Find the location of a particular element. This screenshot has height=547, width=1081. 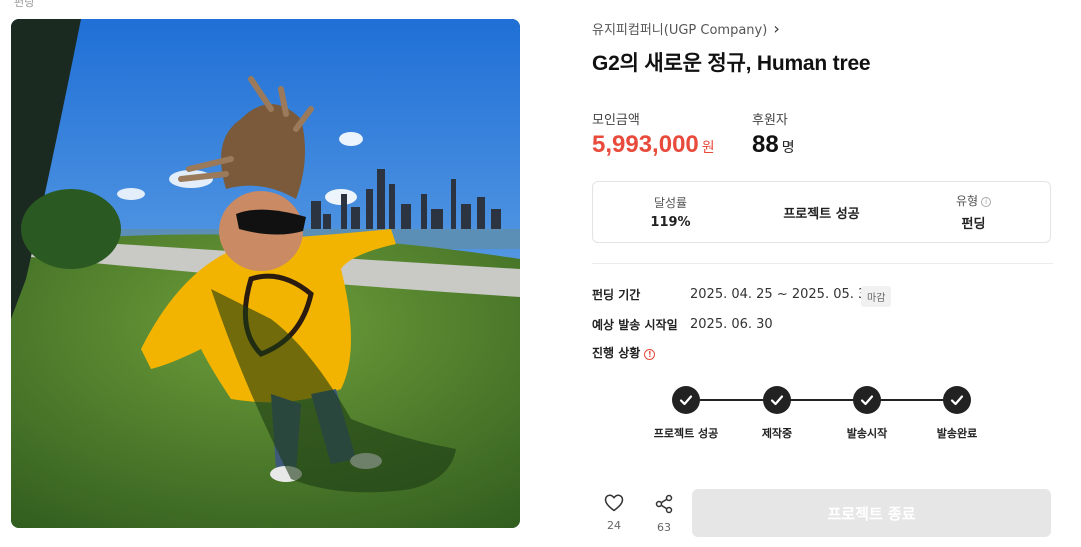

backers-value-group: 88 명 is located at coordinates (773, 145).